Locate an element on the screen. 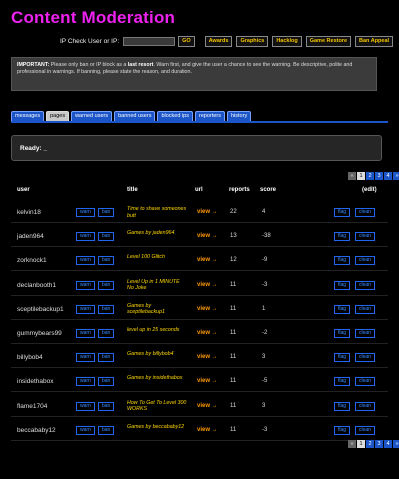  pager-bottom: « 1 2 3 4 » is located at coordinates (373, 444).